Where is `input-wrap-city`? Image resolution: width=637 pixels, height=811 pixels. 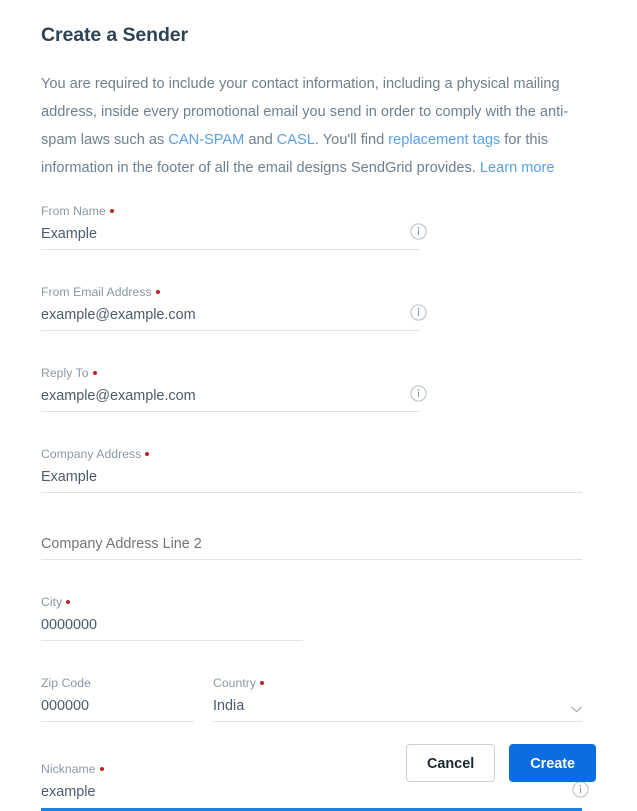 input-wrap-city is located at coordinates (172, 627).